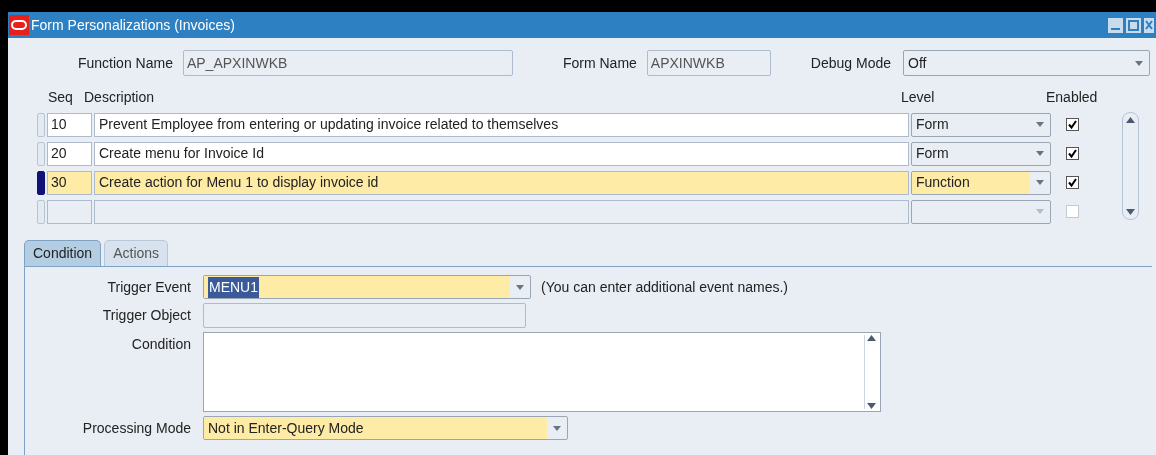 The image size is (1156, 455). What do you see at coordinates (501, 153) in the screenshot?
I see `description-field: Create menu for Invoice Id` at bounding box center [501, 153].